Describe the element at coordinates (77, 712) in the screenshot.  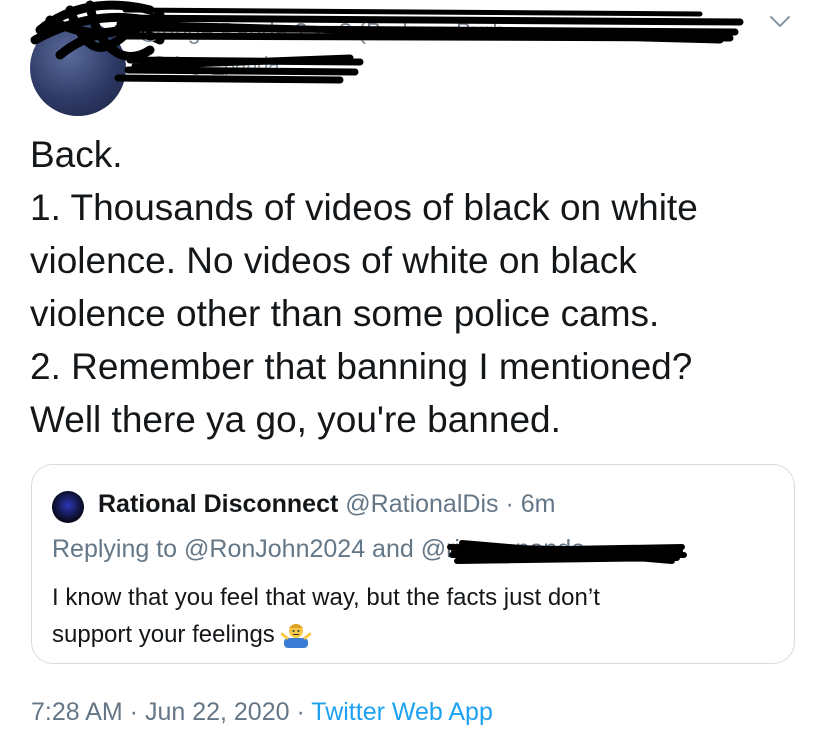
I see `tweet-time: 7:28 AM` at that location.